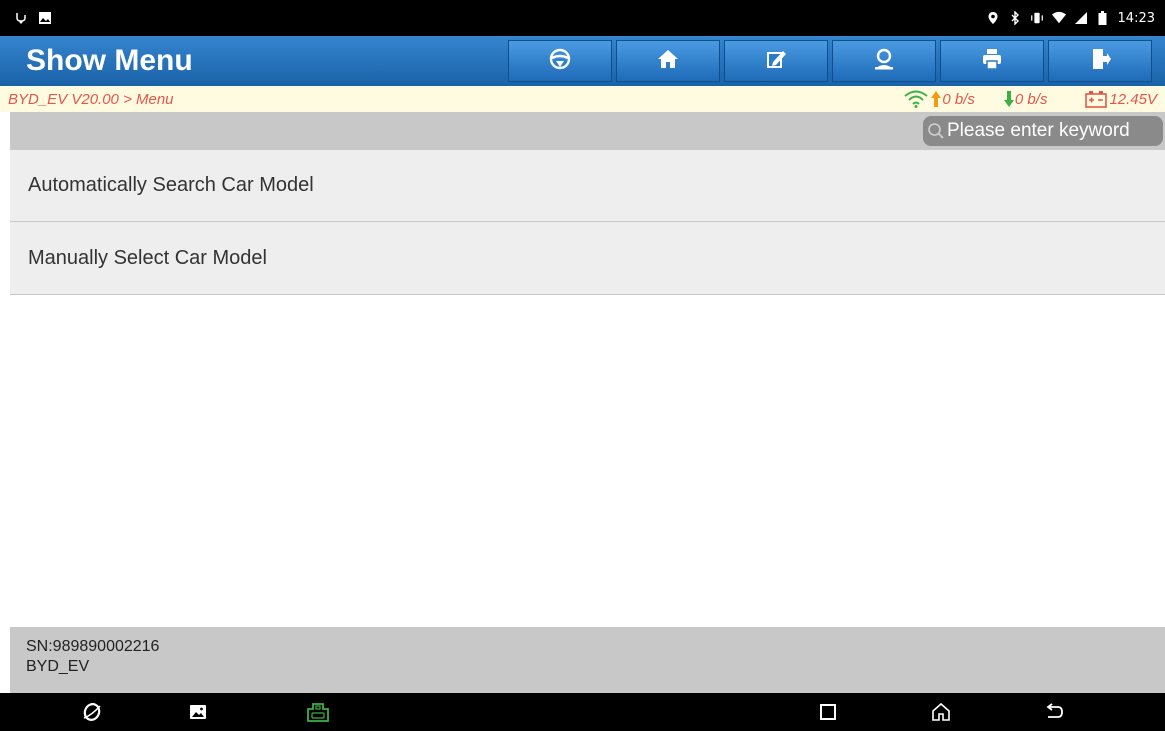 The image size is (1165, 731). I want to click on recents-button, so click(828, 712).